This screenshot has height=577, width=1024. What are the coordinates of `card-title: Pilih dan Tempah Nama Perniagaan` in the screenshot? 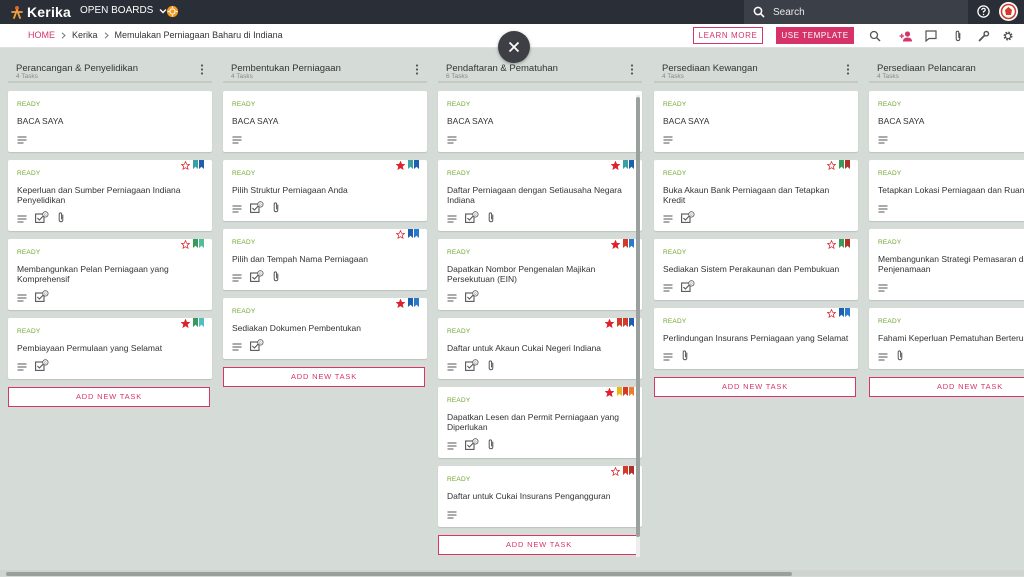 It's located at (300, 259).